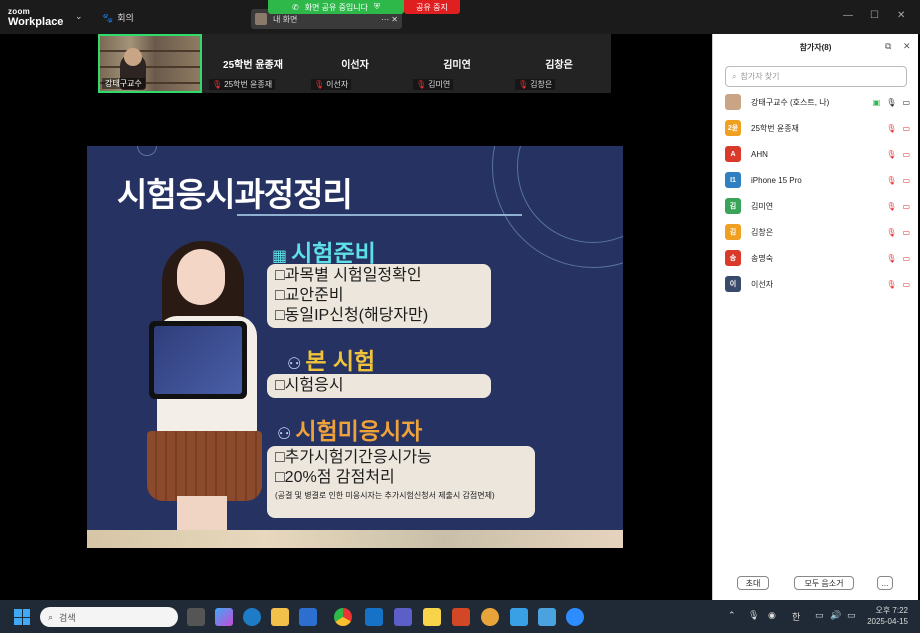 Image resolution: width=920 pixels, height=633 pixels. What do you see at coordinates (796, 616) in the screenshot?
I see `ime-indicator: 한` at bounding box center [796, 616].